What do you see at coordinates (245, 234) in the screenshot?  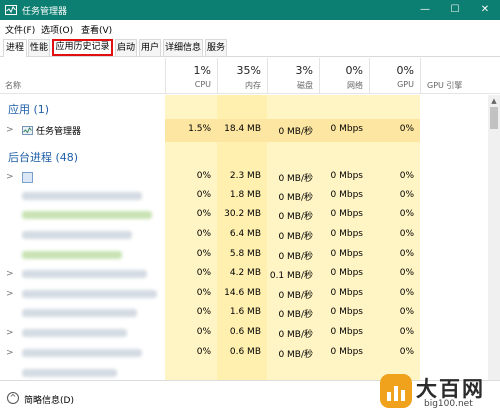 I see `process-memory: 6.4 MB` at bounding box center [245, 234].